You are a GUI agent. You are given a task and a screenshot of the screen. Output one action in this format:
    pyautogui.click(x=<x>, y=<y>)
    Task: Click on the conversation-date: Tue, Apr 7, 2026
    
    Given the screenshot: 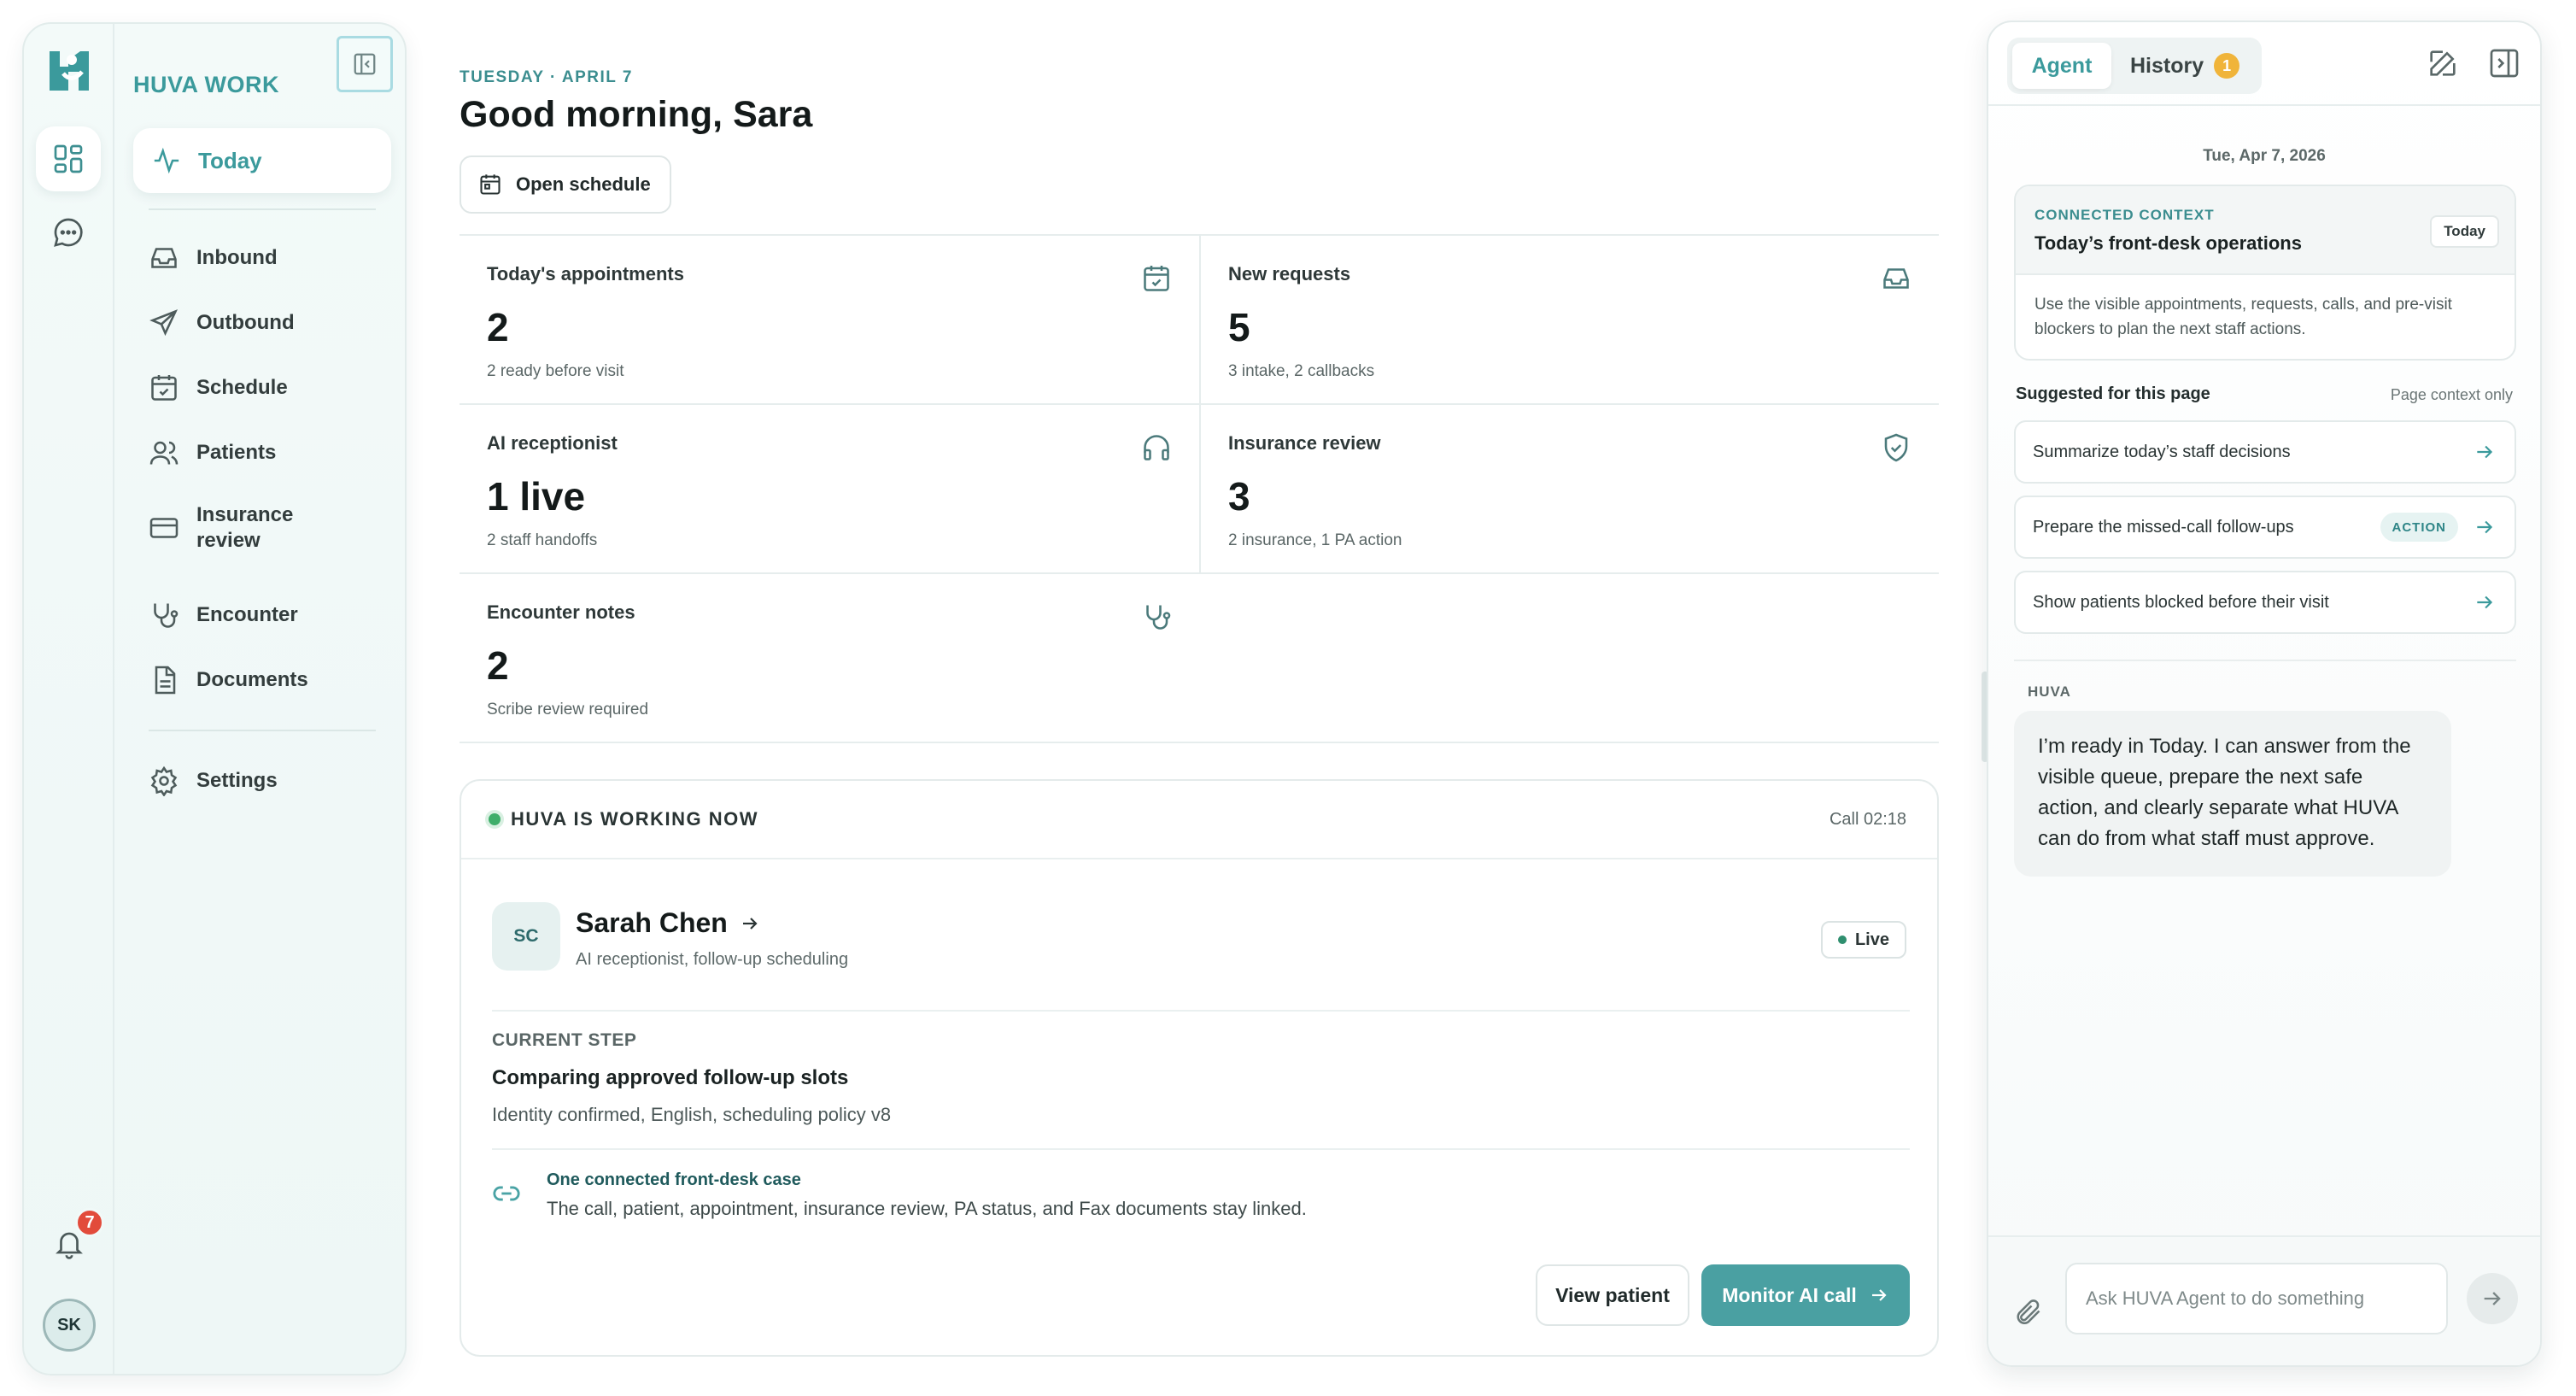 What is the action you would take?
    pyautogui.click(x=2264, y=156)
    